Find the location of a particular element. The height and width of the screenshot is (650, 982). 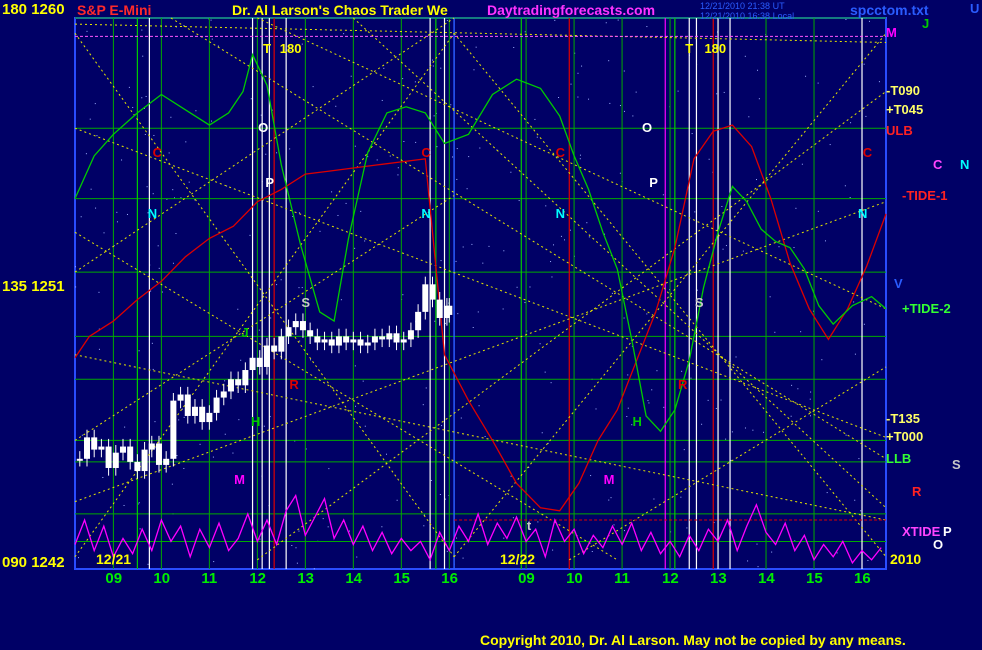

right-label: -T135 is located at coordinates (903, 418).